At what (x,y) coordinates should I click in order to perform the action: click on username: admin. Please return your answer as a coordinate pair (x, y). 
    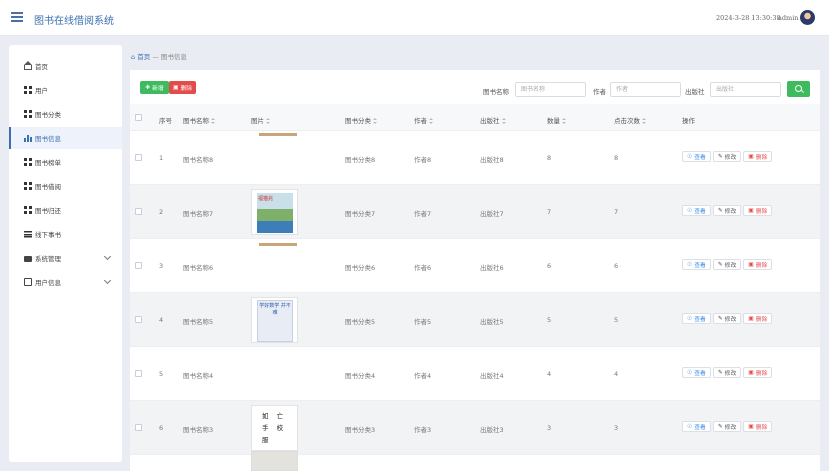
    Looking at the image, I should click on (788, 18).